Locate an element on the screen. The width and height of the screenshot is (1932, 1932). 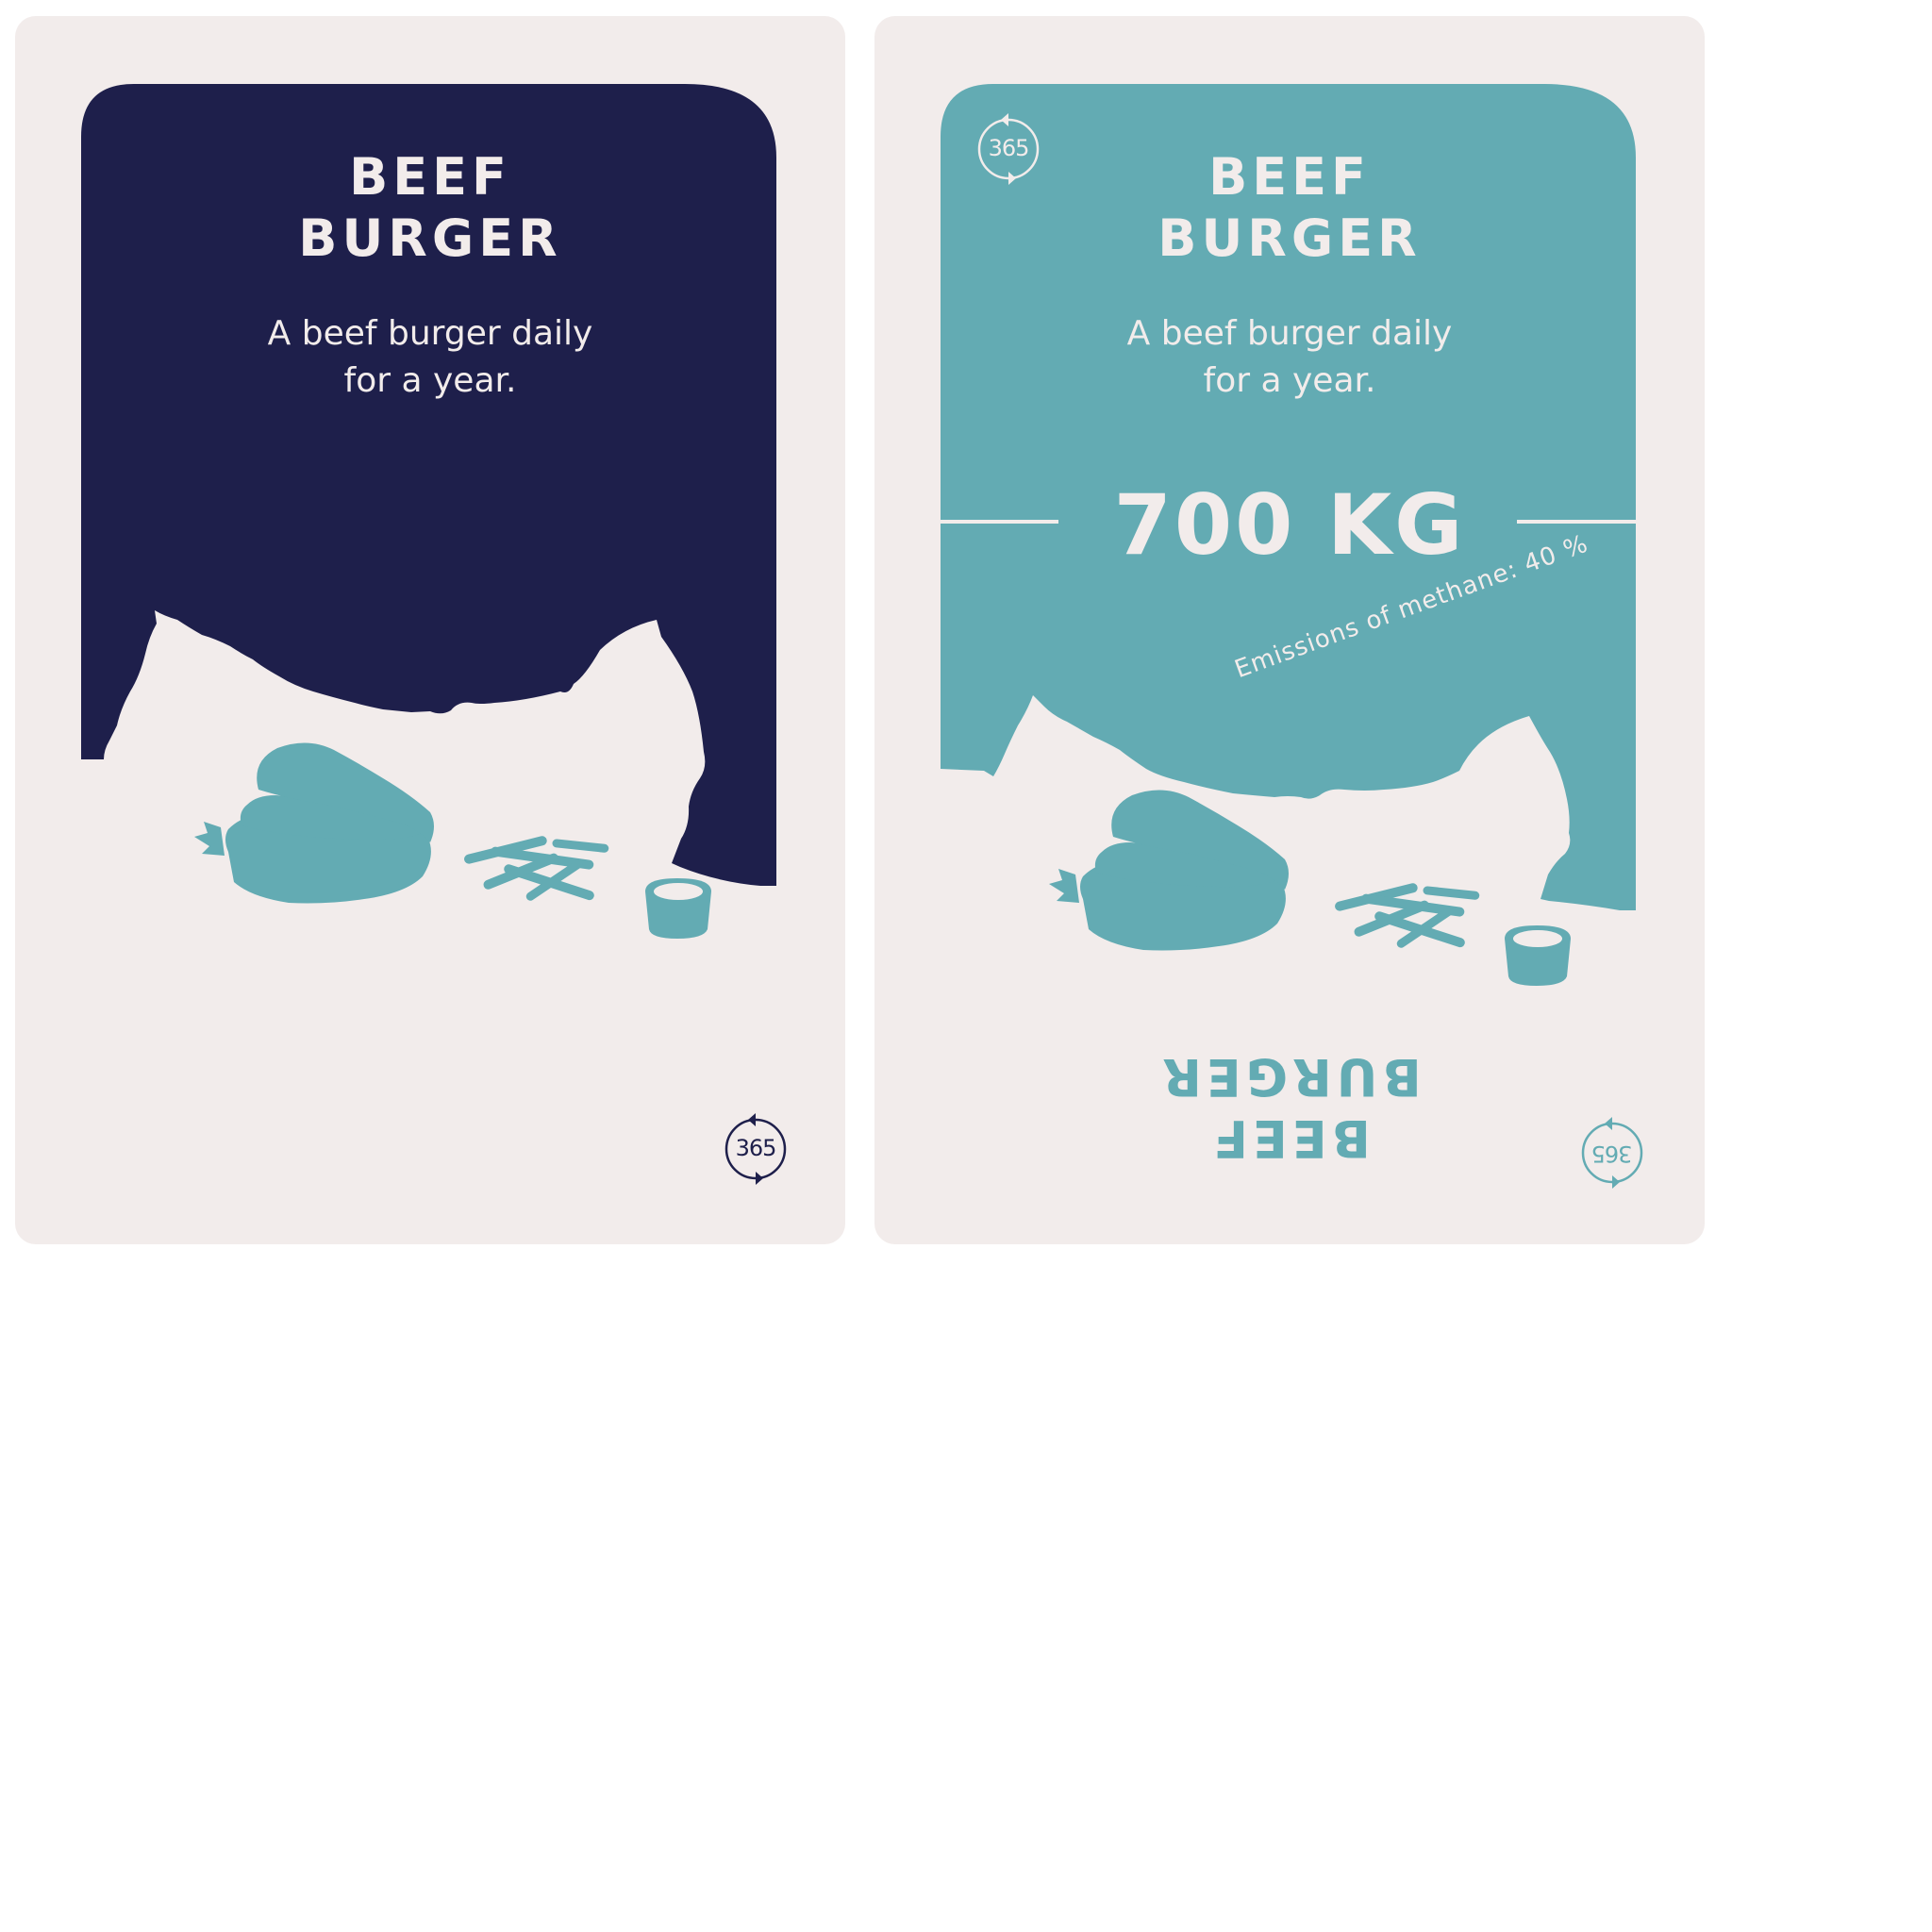
card-back-subtitle: A beef burger daily for a year. is located at coordinates (1290, 358).